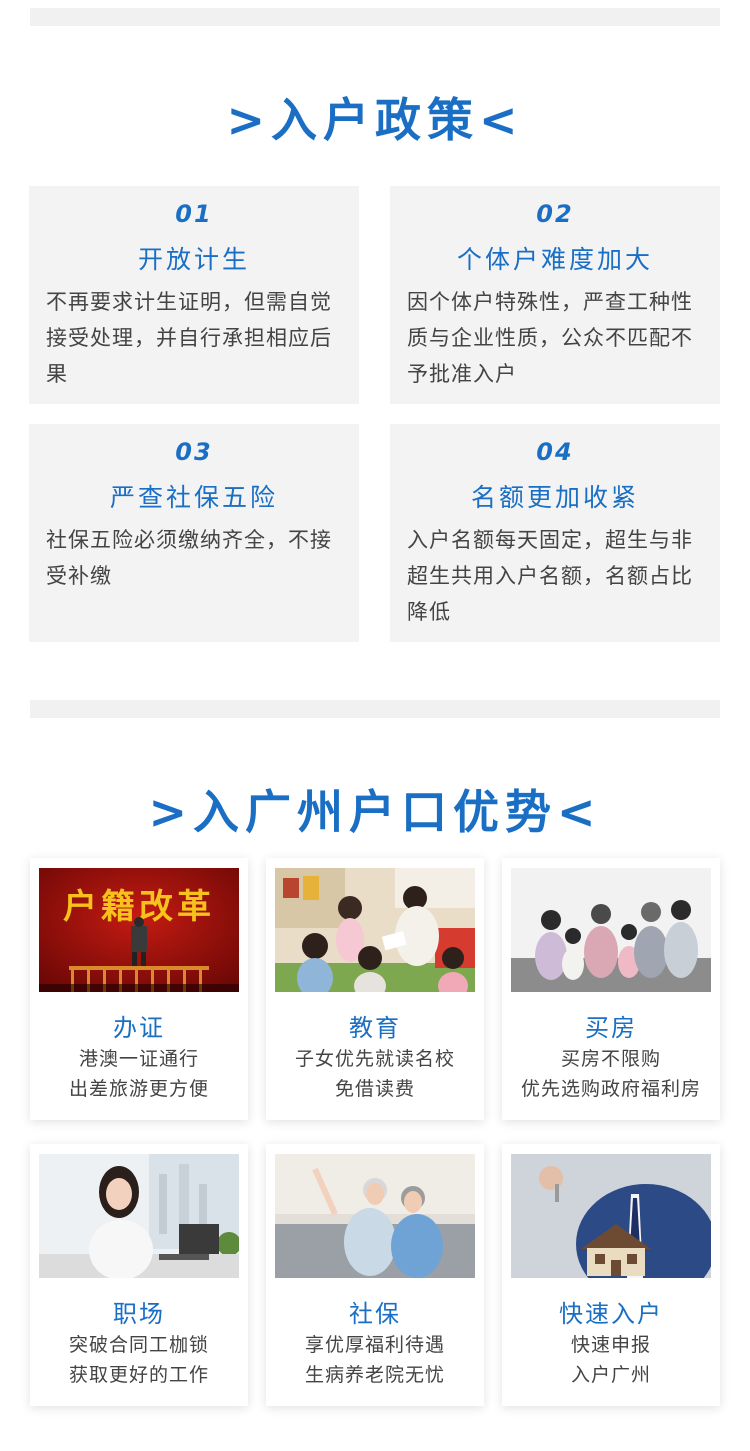  I want to click on advantage-title: 社保, so click(375, 1314).